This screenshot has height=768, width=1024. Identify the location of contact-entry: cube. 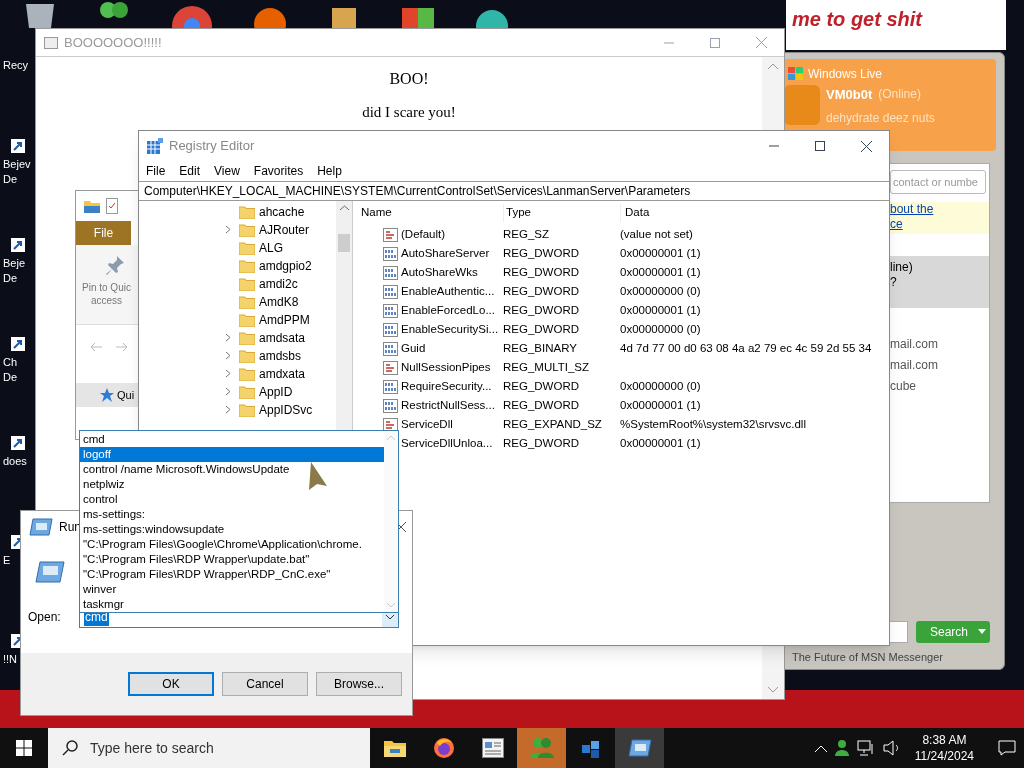
(939, 386).